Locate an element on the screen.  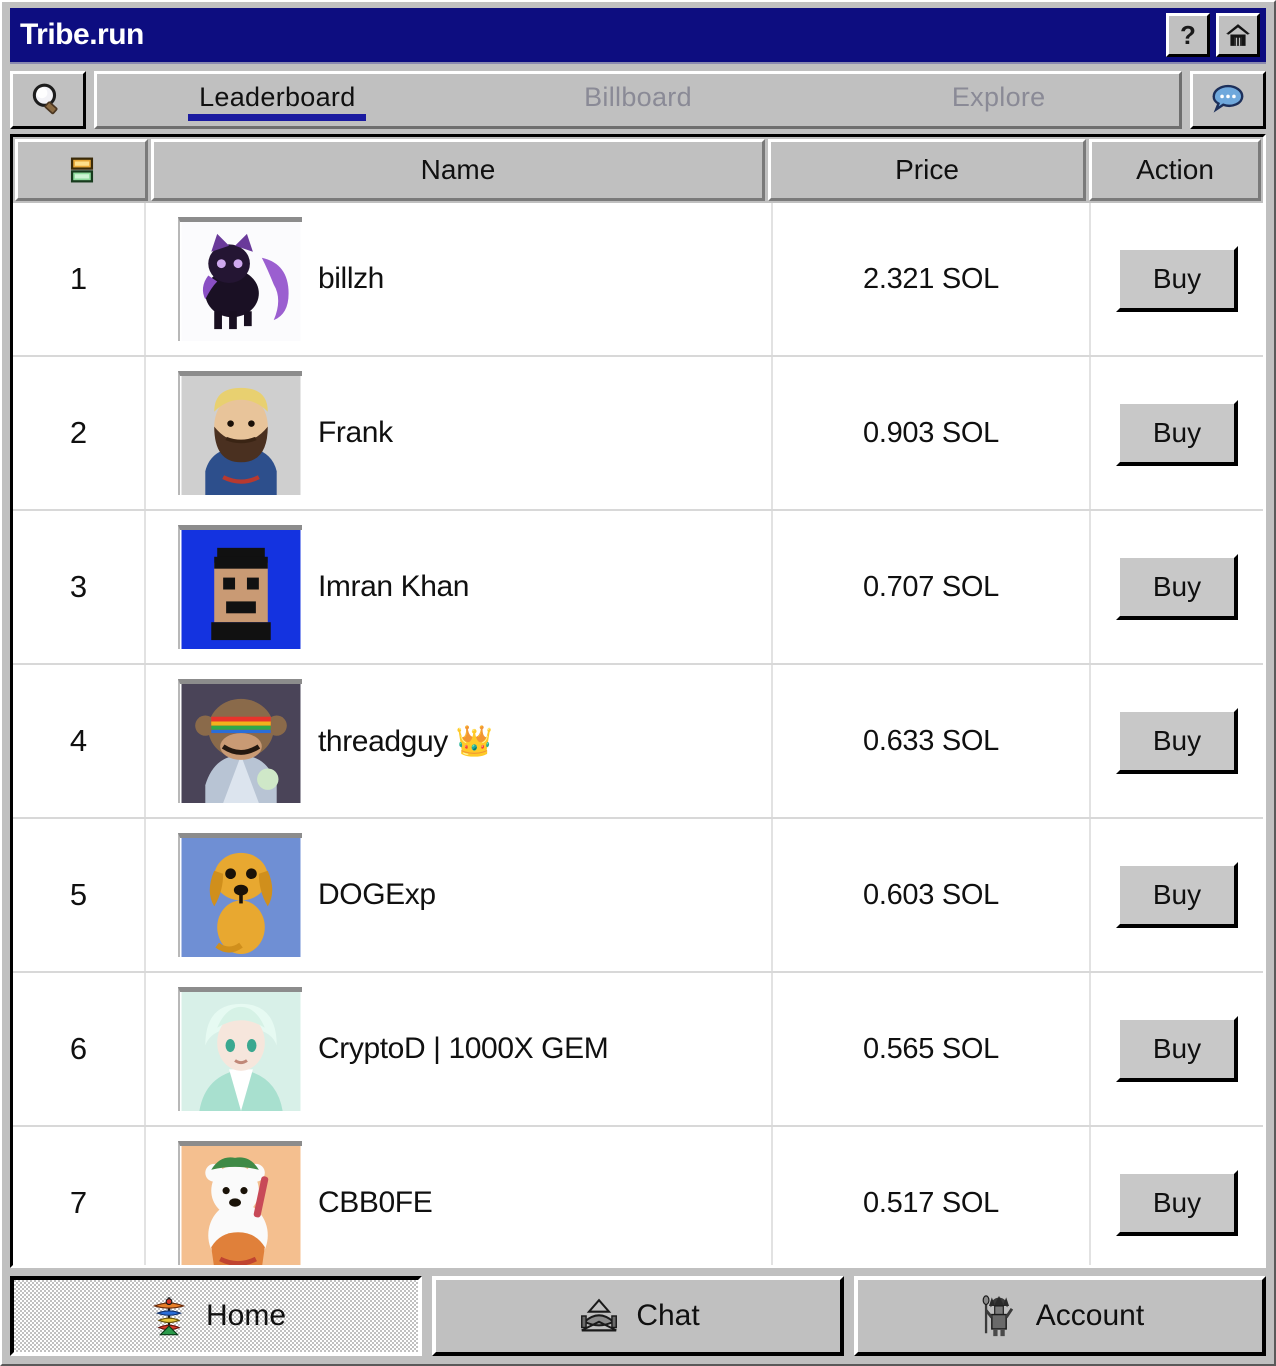
name-cell: billzh is located at coordinates (459, 279).